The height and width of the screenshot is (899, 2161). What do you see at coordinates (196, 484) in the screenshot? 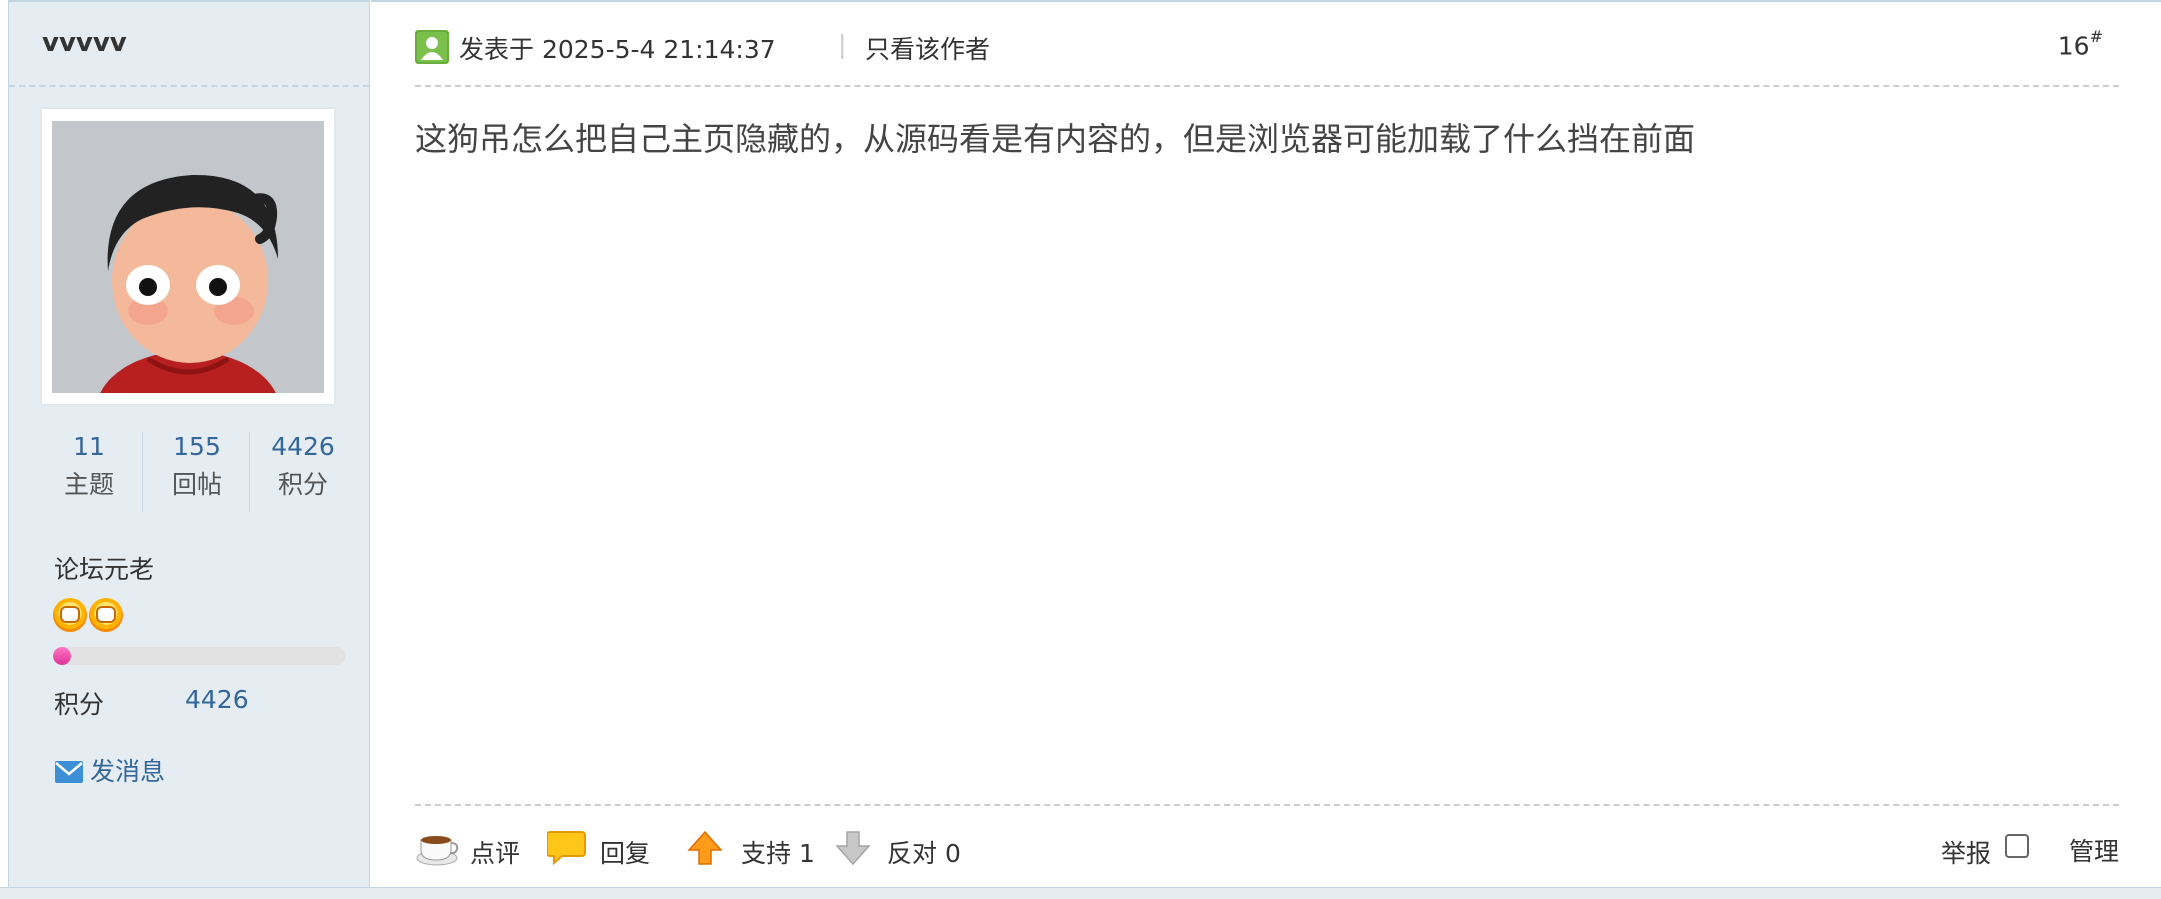
I see `stat-label: 回帖` at bounding box center [196, 484].